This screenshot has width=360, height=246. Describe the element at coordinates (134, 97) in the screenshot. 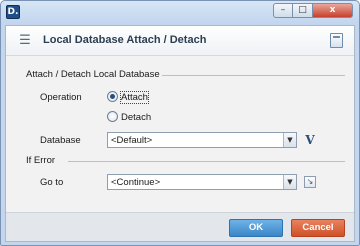

I see `attach-radio-label: Attach` at that location.